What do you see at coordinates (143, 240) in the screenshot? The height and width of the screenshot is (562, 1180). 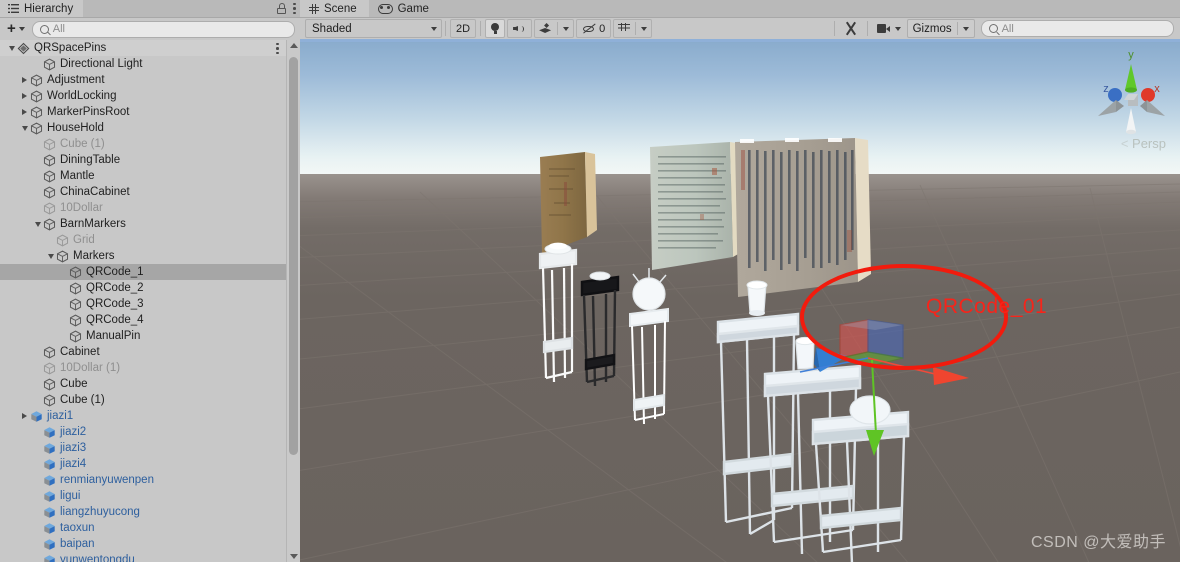 I see `hierarchy-item-grid: Grid` at bounding box center [143, 240].